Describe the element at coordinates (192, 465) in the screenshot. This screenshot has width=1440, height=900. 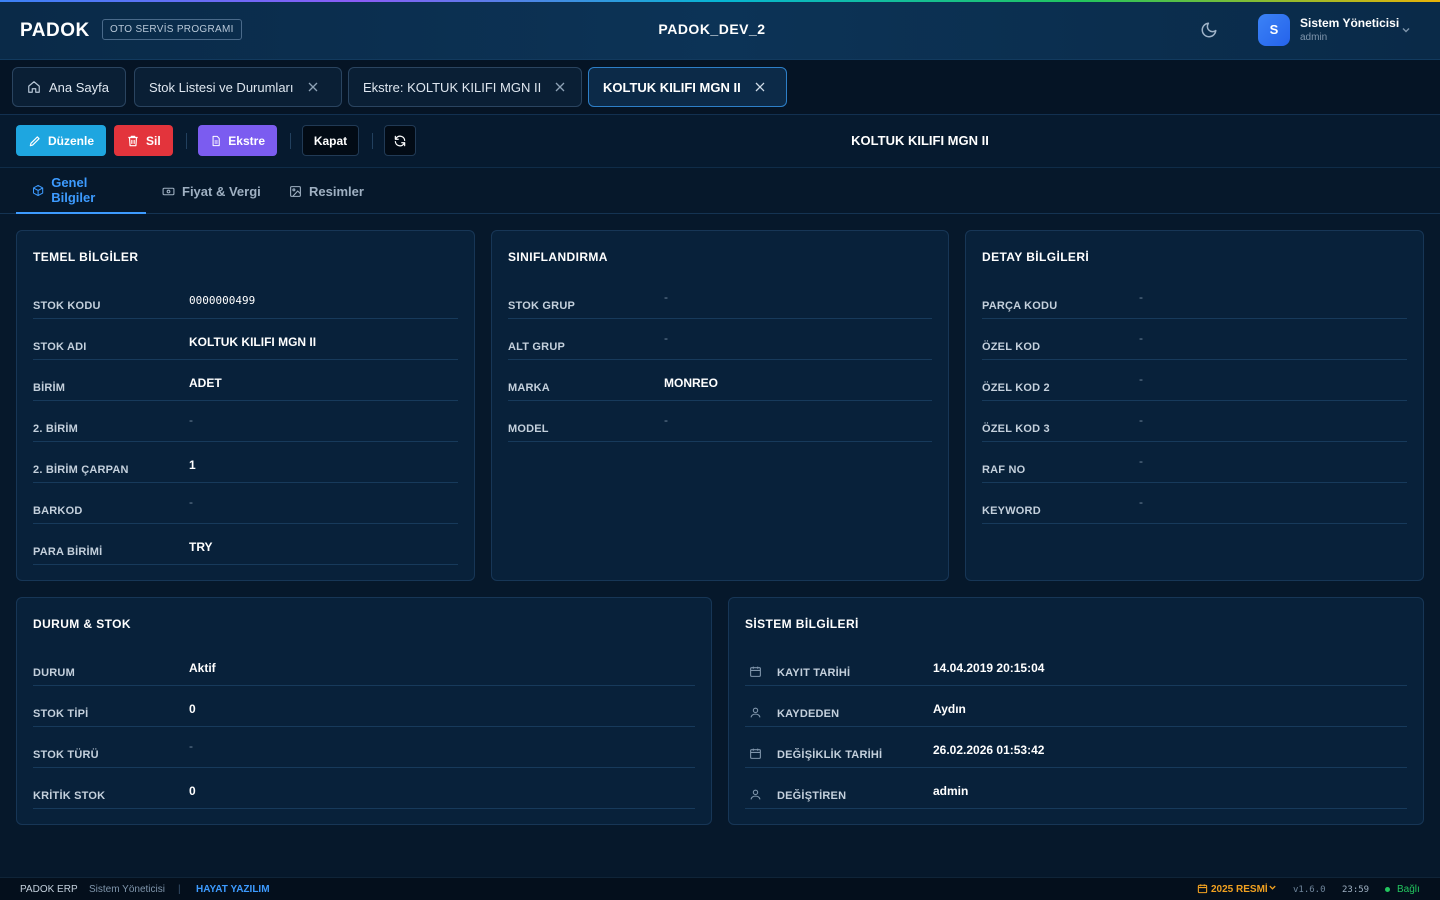
I see `field-value: 1` at that location.